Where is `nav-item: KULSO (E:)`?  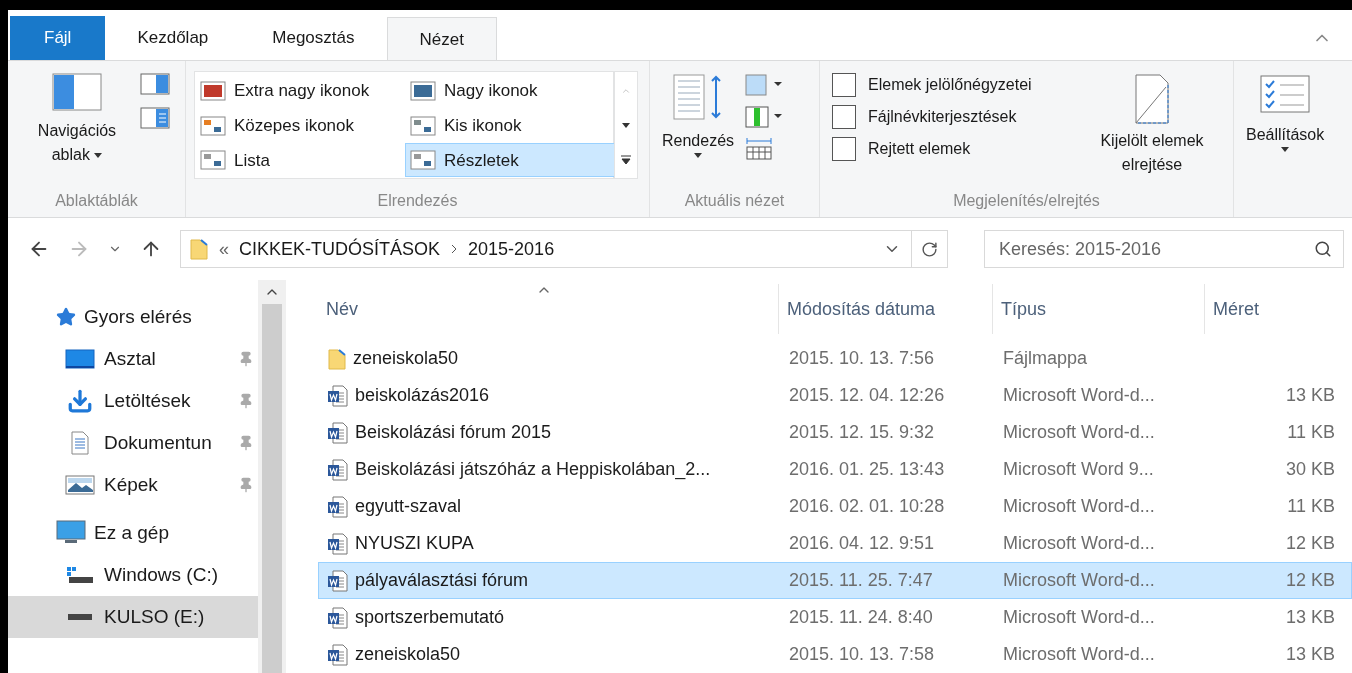 nav-item: KULSO (E:) is located at coordinates (133, 617).